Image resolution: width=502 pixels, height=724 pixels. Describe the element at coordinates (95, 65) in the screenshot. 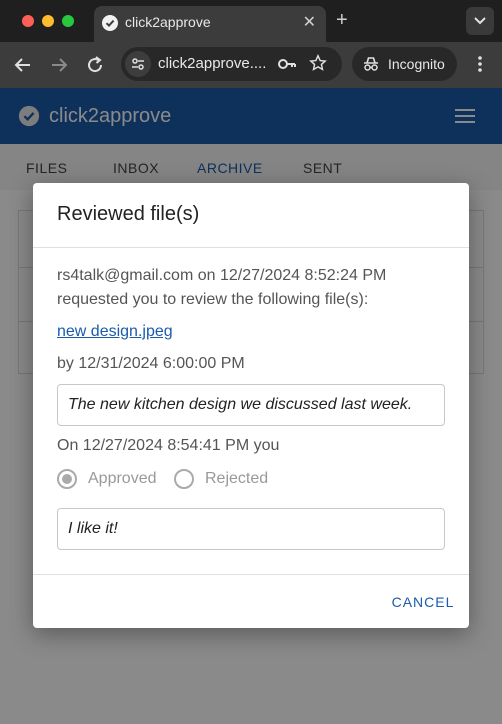

I see `reload-icon` at that location.